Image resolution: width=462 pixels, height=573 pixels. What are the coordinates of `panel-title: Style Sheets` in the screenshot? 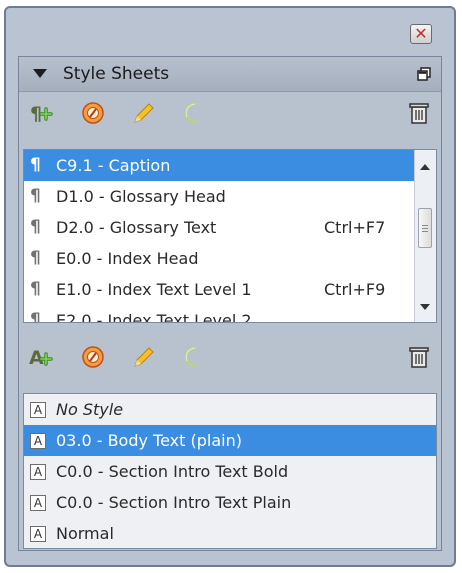 It's located at (116, 74).